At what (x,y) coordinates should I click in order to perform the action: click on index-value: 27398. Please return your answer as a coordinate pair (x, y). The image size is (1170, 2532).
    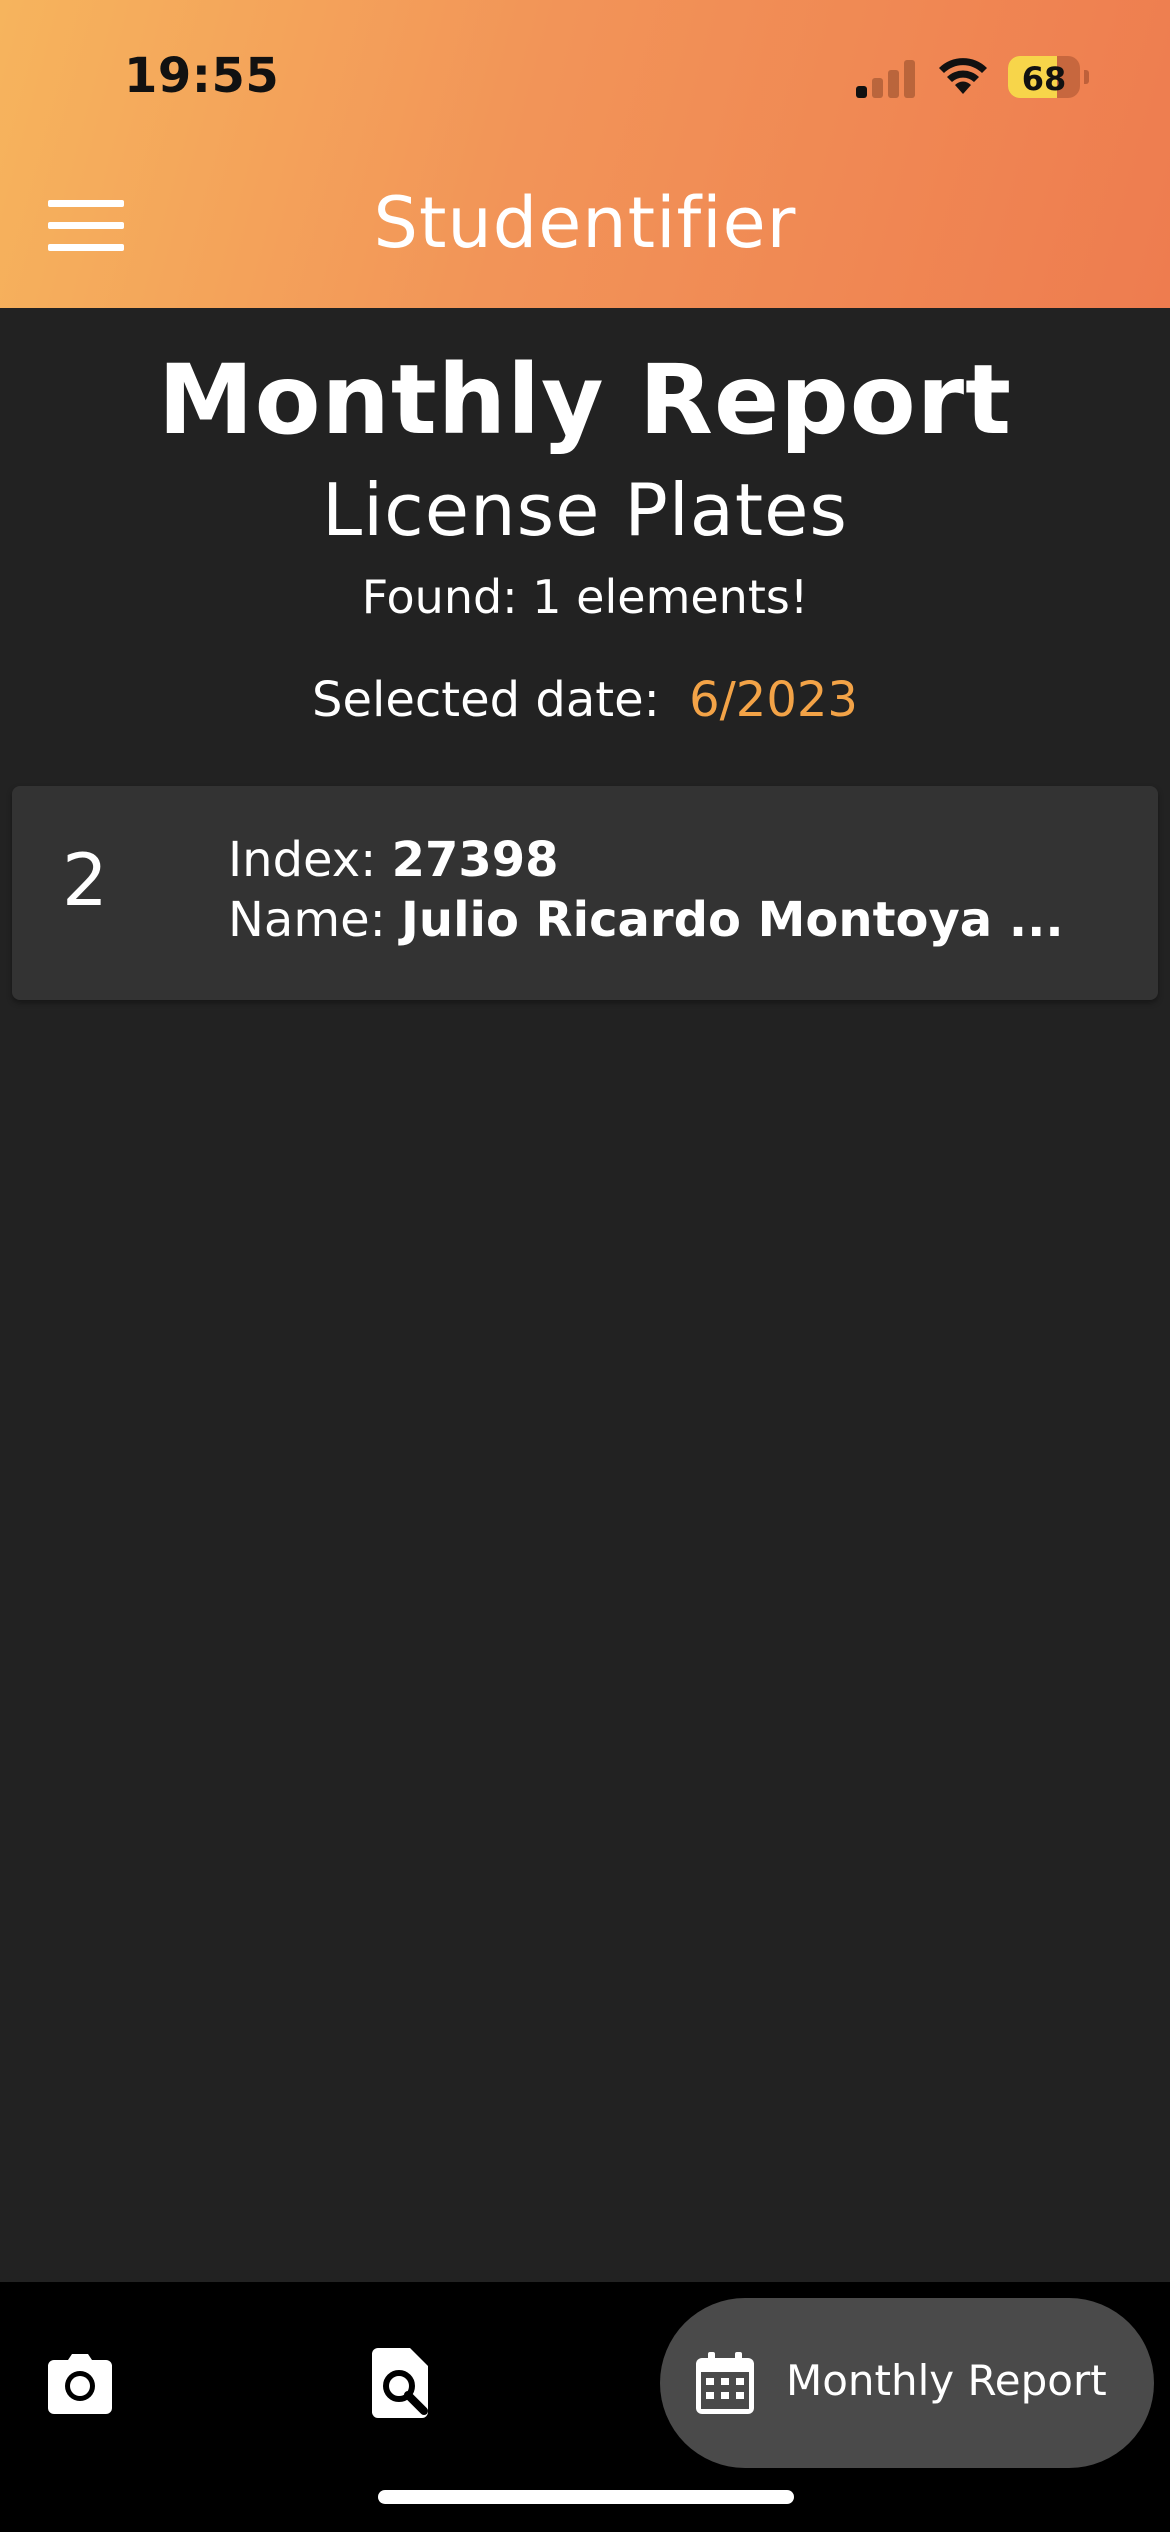
    Looking at the image, I should click on (475, 860).